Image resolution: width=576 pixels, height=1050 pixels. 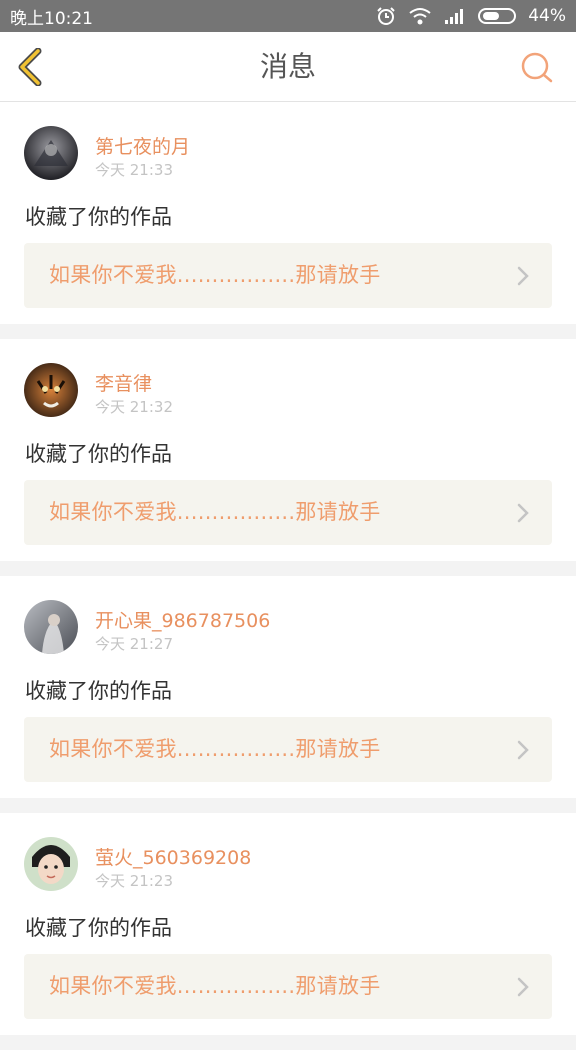 I want to click on status-time: 晚上10:21, so click(x=51, y=18).